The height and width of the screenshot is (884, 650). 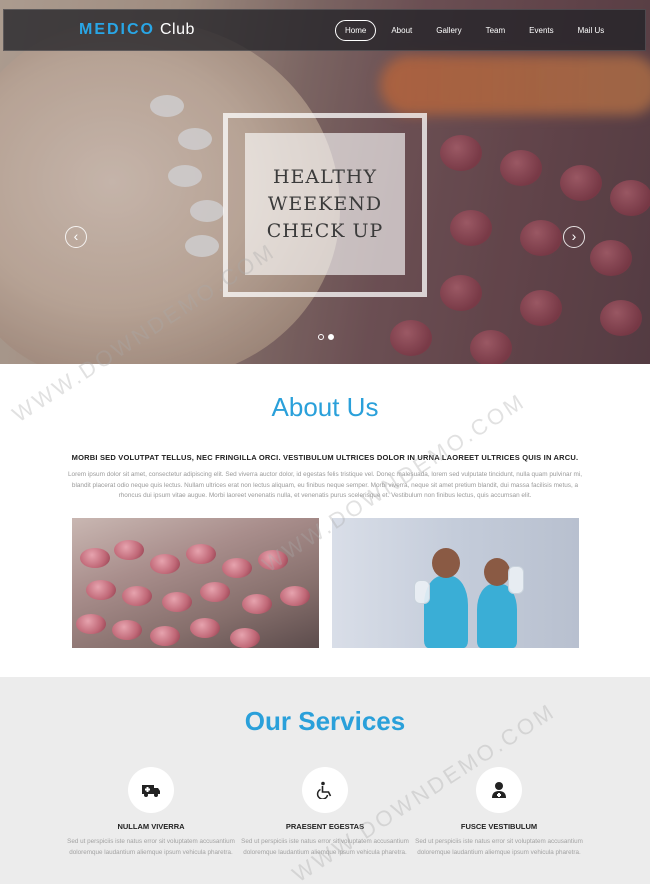 I want to click on slider-dot-active, so click(x=331, y=337).